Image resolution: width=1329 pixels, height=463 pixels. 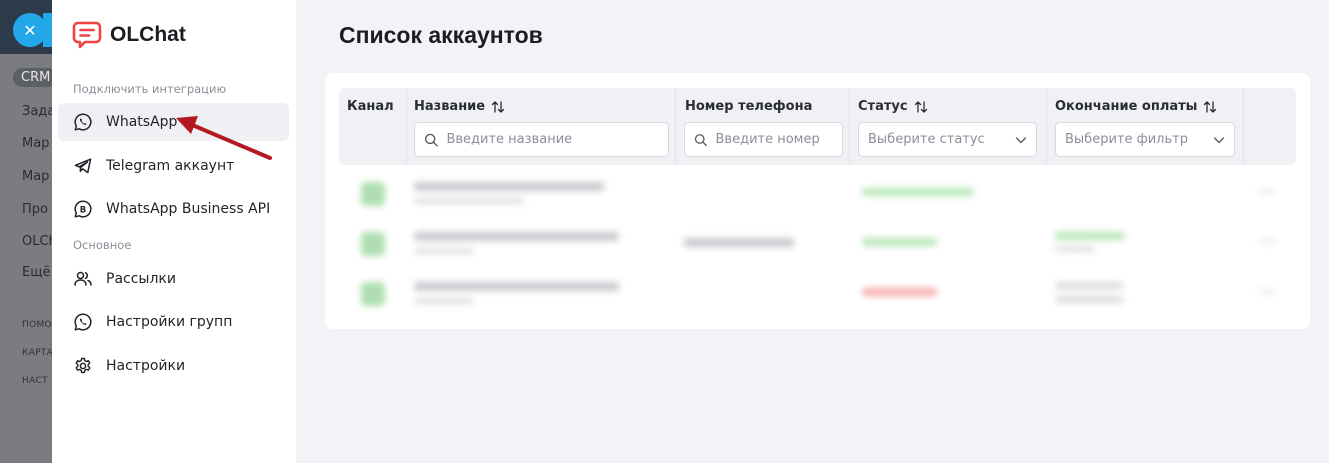 What do you see at coordinates (224, 138) in the screenshot?
I see `annotation-arrow-icon` at bounding box center [224, 138].